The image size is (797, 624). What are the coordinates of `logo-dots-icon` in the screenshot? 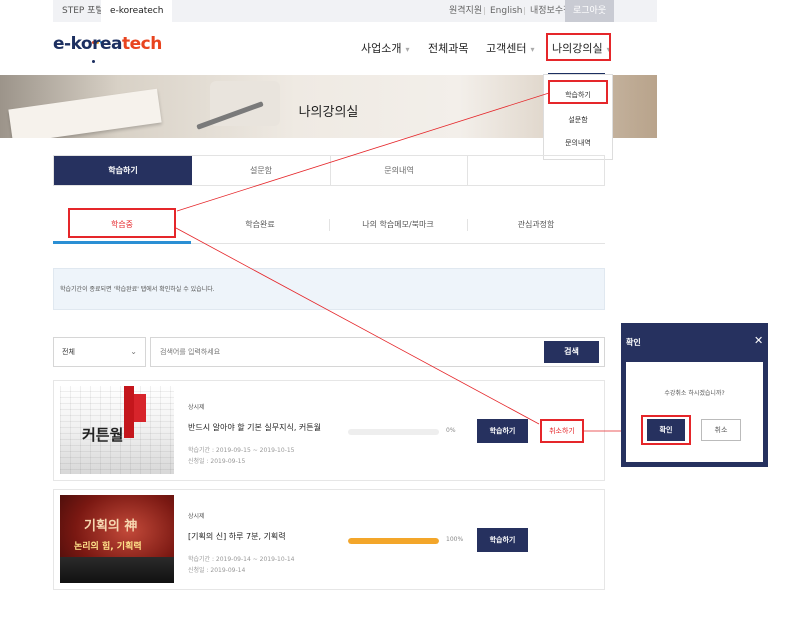 It's located at (99, 46).